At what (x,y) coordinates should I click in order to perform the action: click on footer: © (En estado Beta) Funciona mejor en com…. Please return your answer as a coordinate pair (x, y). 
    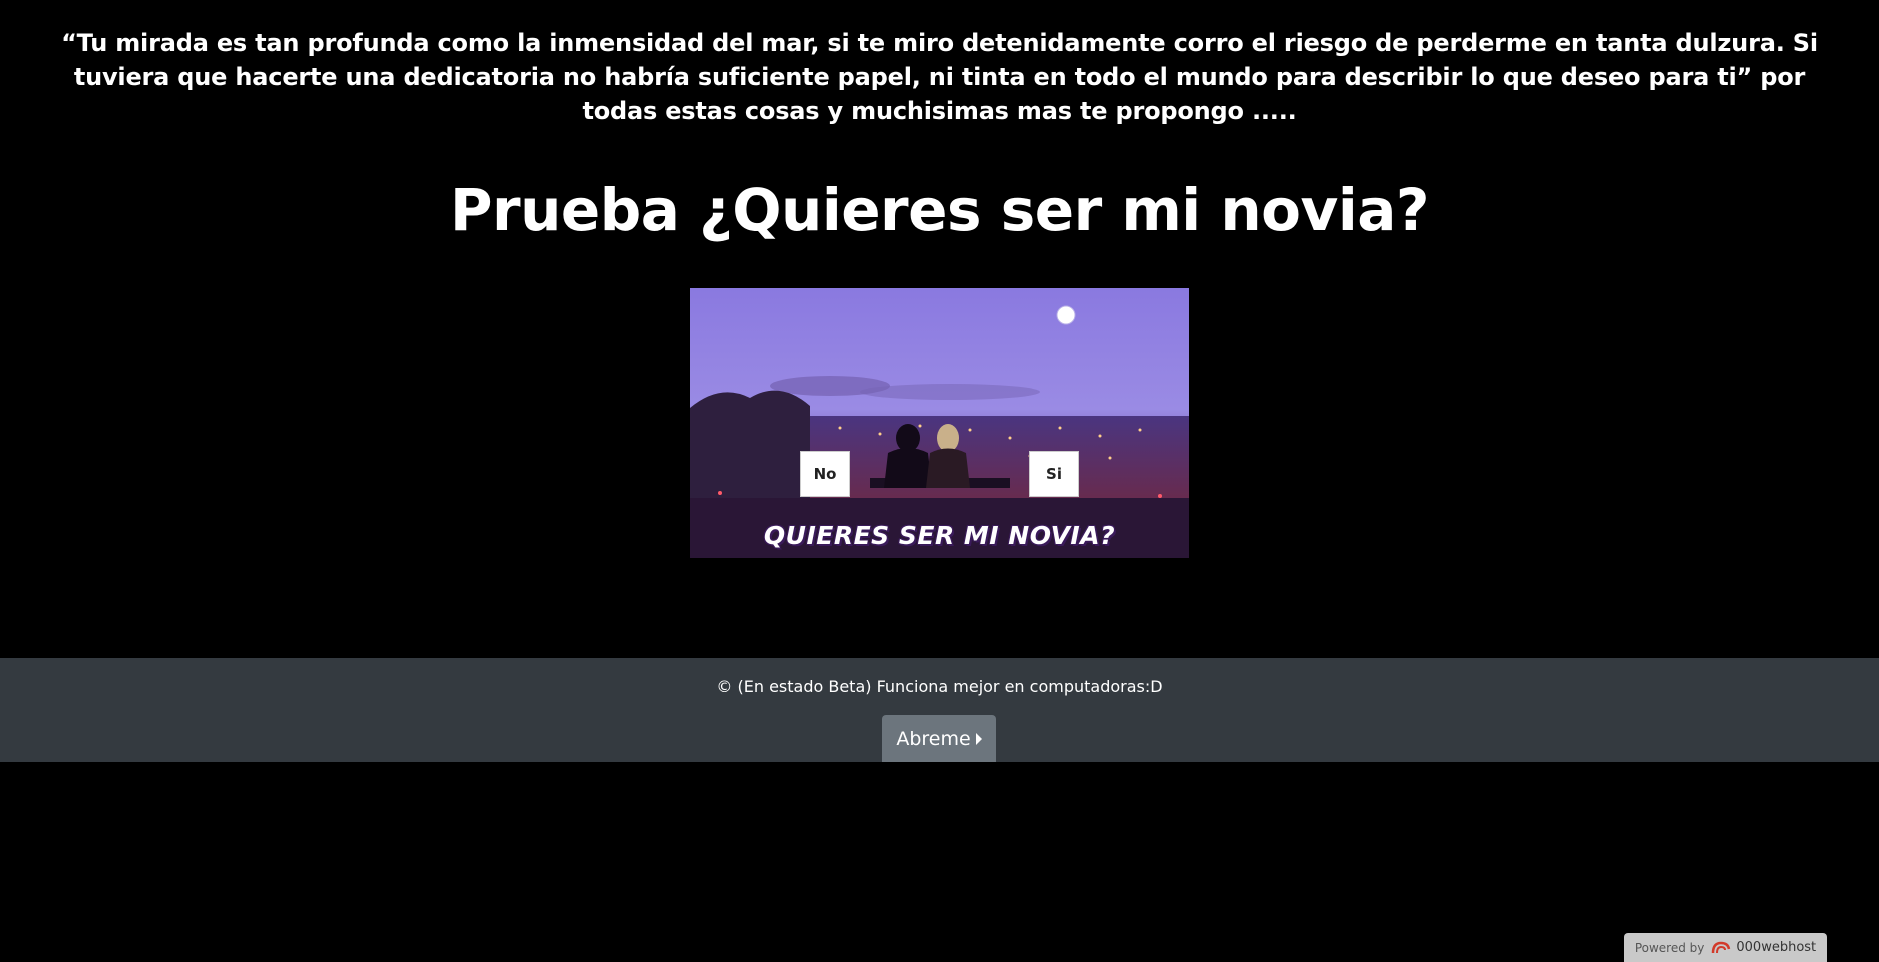
    Looking at the image, I should click on (939, 710).